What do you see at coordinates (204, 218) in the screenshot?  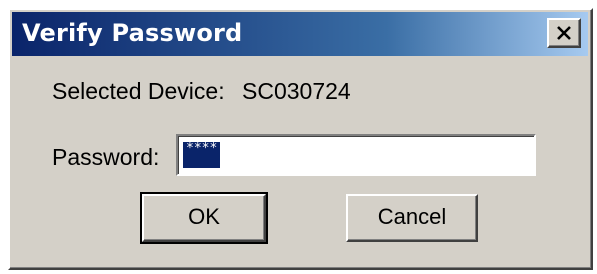 I see `ok-button: OK` at bounding box center [204, 218].